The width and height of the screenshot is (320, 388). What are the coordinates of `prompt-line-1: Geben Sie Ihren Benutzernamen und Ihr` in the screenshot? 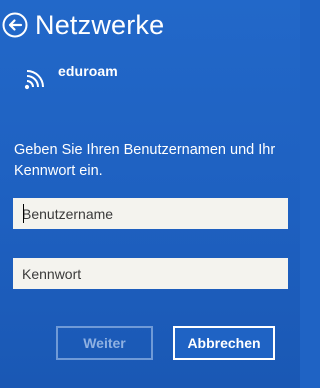 It's located at (145, 150).